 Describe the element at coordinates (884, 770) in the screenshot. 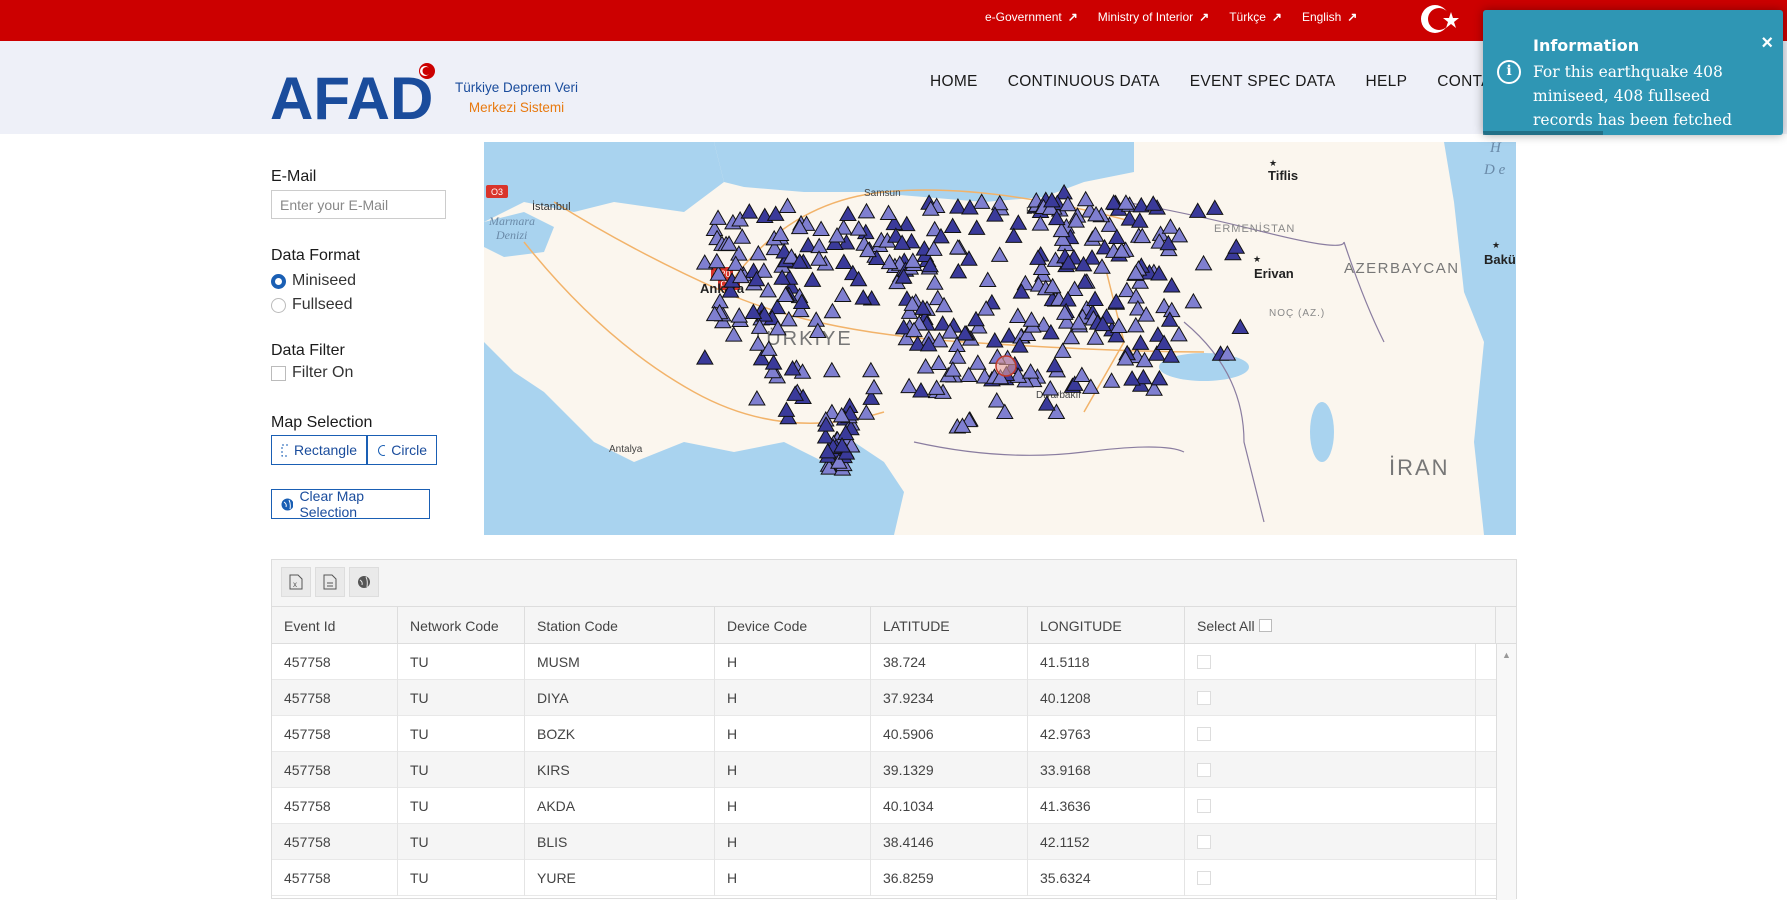

I see `table-row: 457758 TU KIRS H 39.1329 33.9168` at that location.